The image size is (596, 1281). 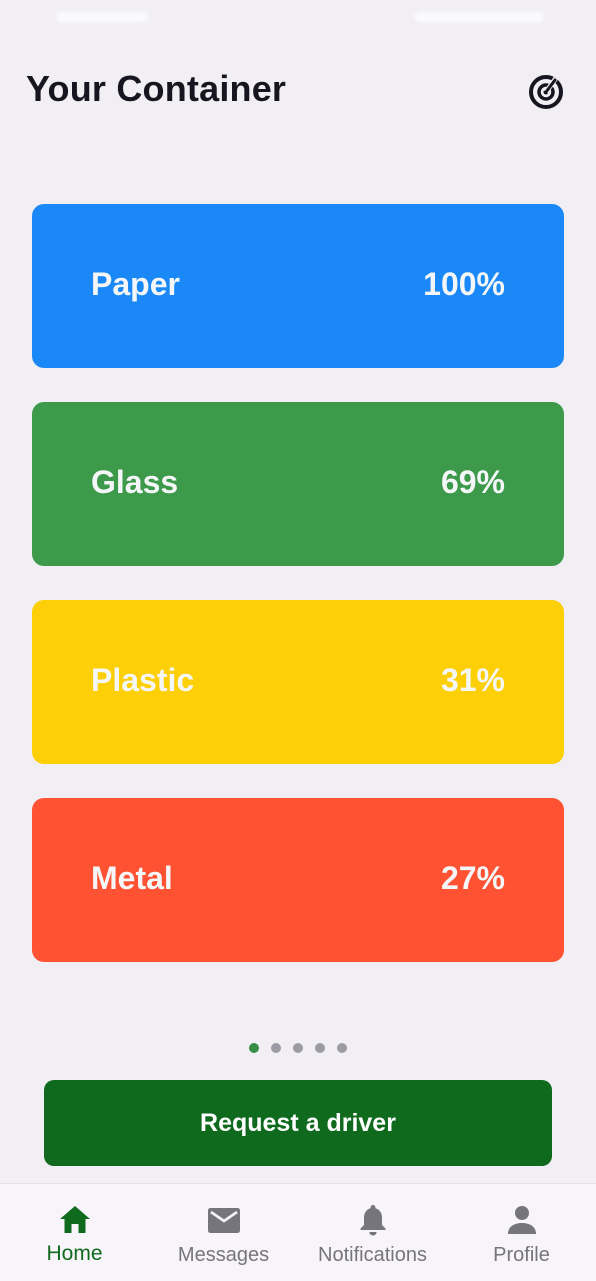 I want to click on nav-label: Home, so click(x=74, y=1253).